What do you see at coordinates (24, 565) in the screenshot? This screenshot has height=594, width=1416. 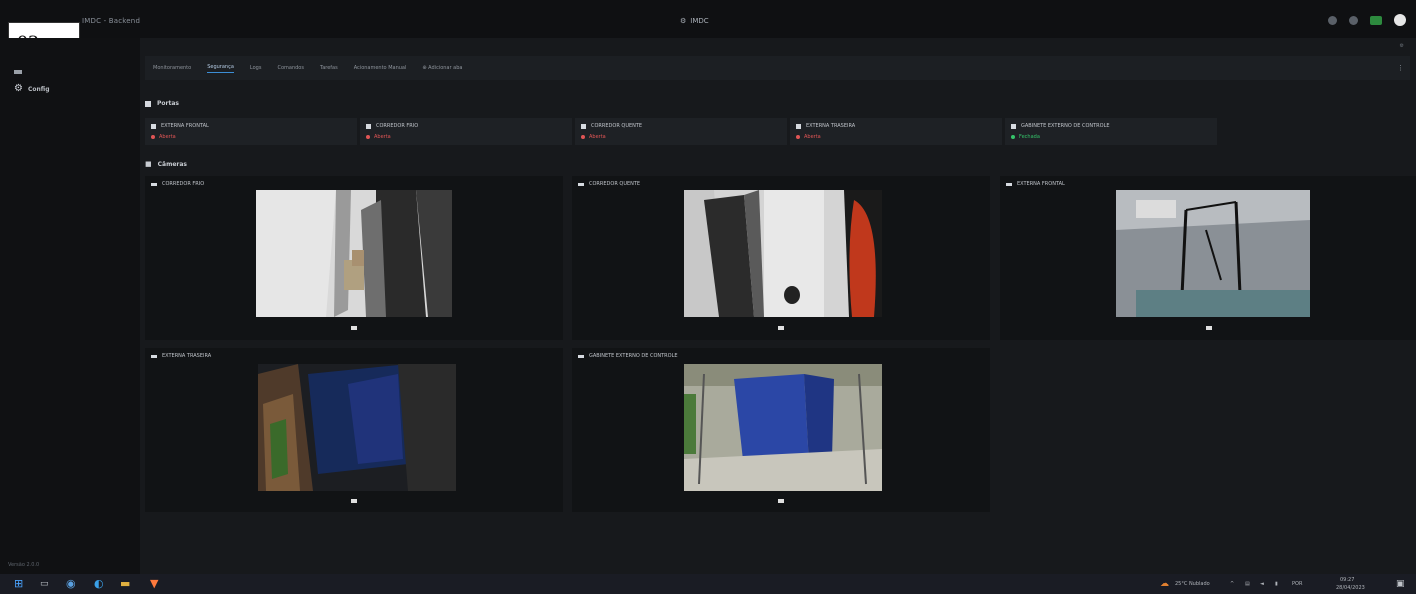 I see `version-label: Versão 2.0.0` at bounding box center [24, 565].